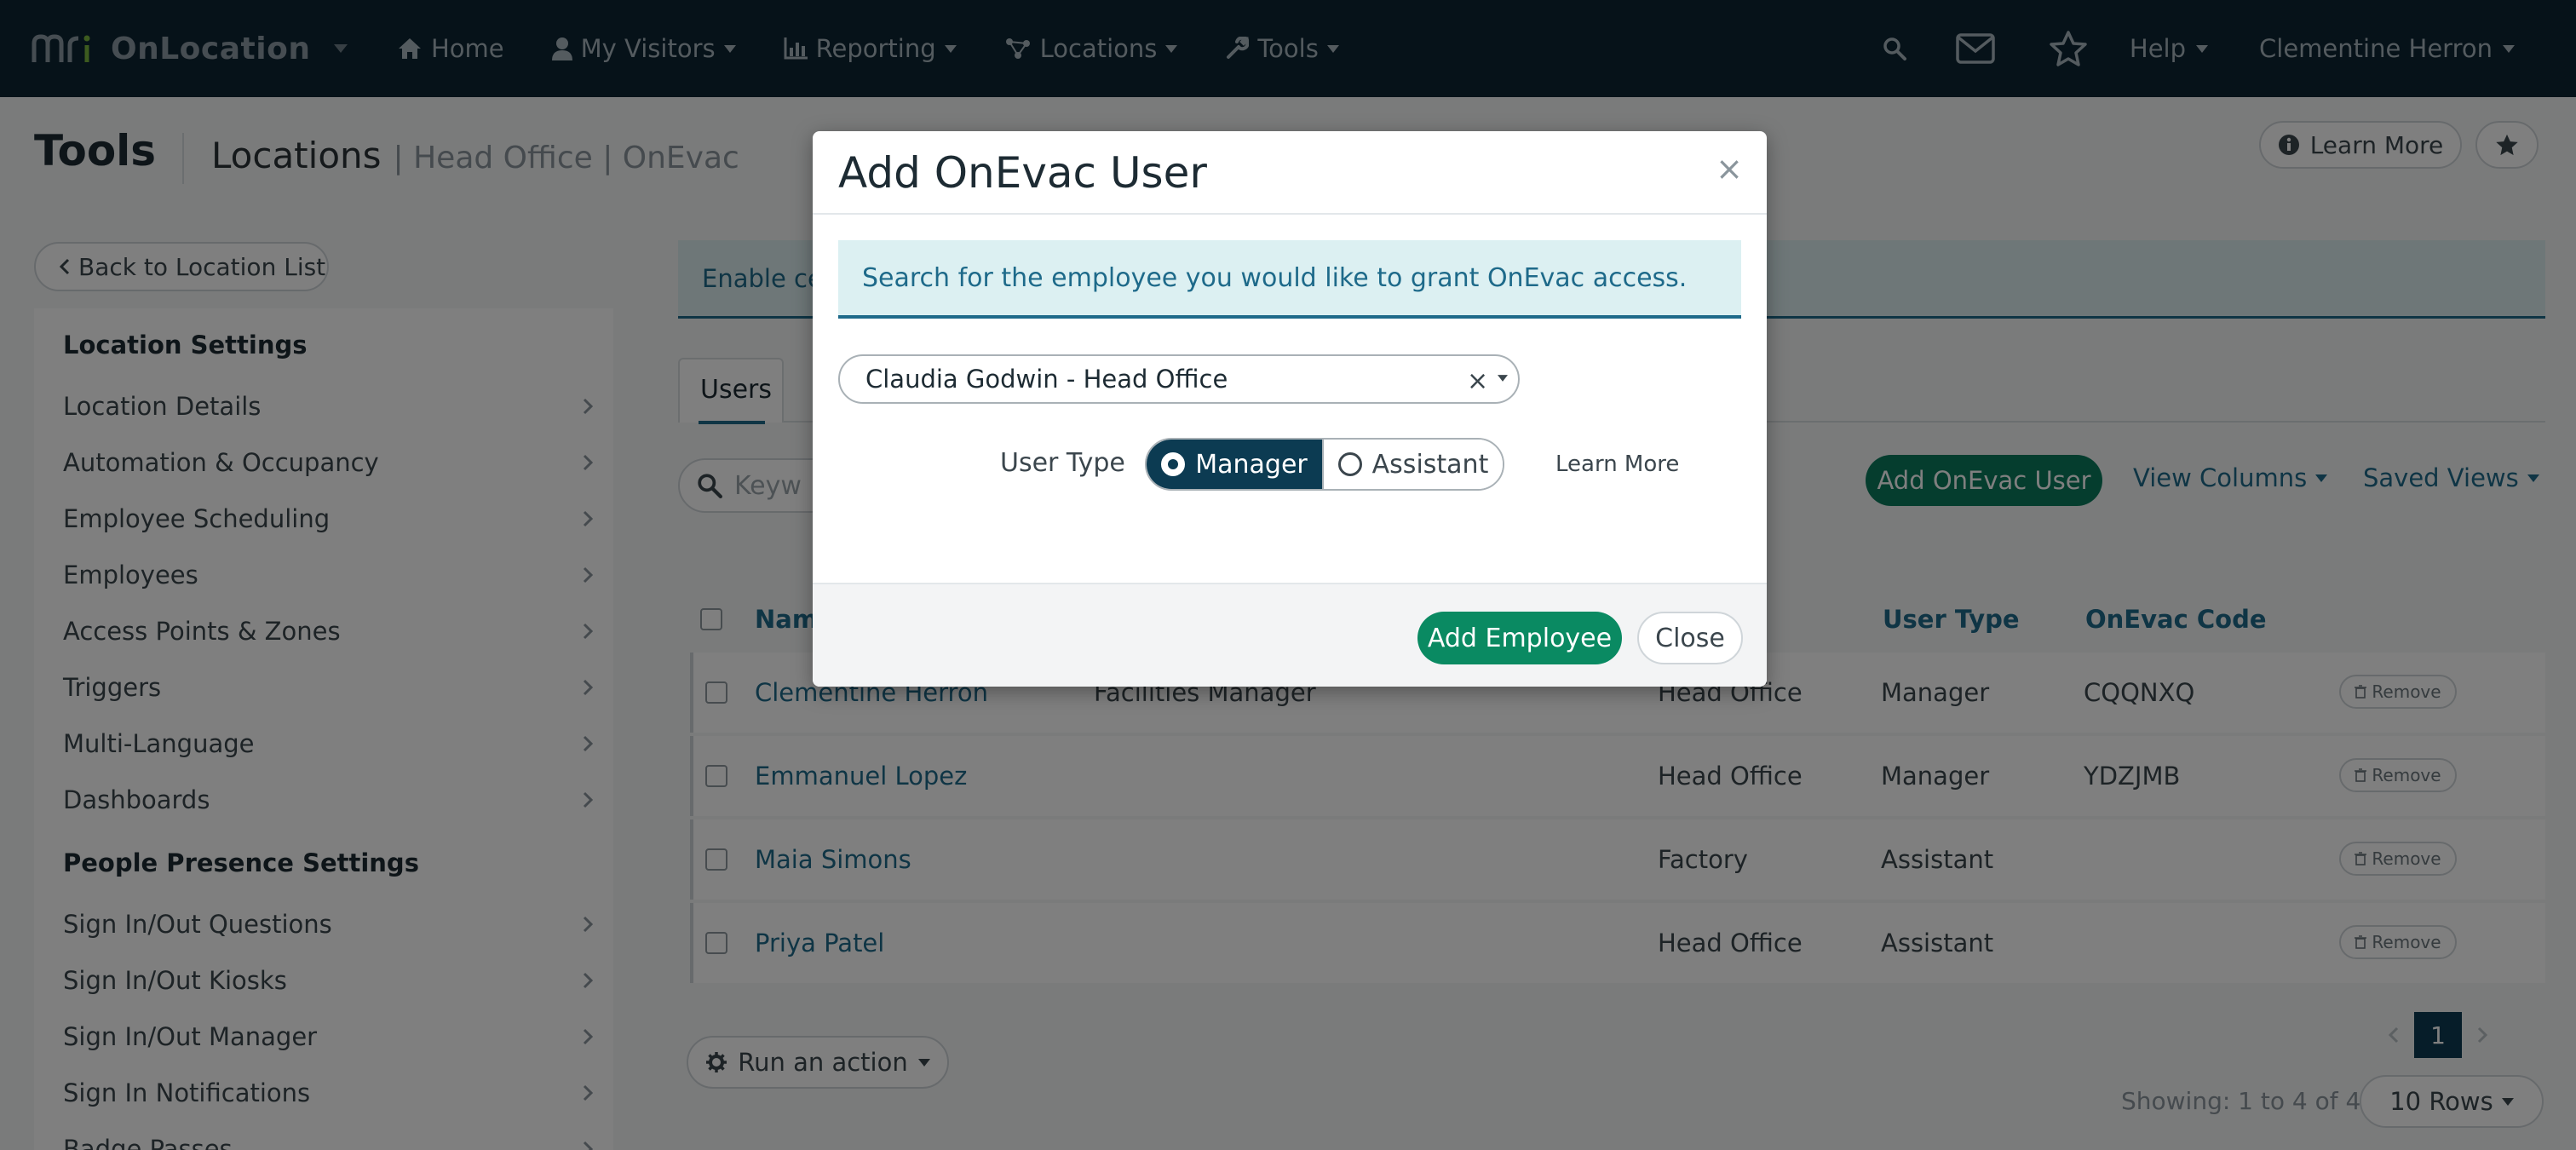 This screenshot has height=1150, width=2576. I want to click on employee-select: Claudia Godwin - Head Office ×, so click(1179, 379).